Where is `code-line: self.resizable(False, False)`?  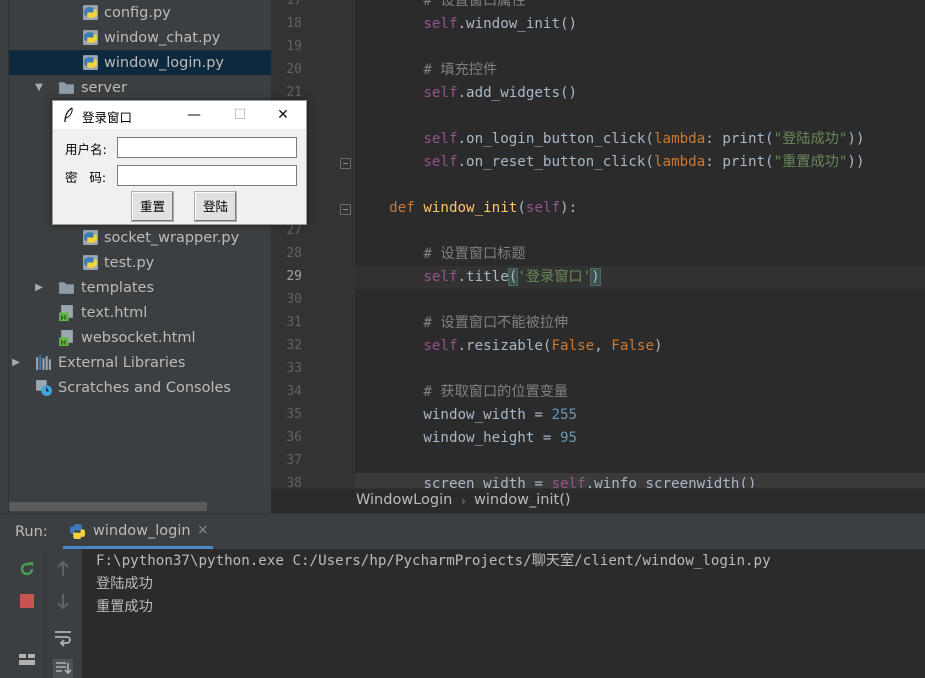 code-line: self.resizable(False, False) is located at coordinates (640, 346).